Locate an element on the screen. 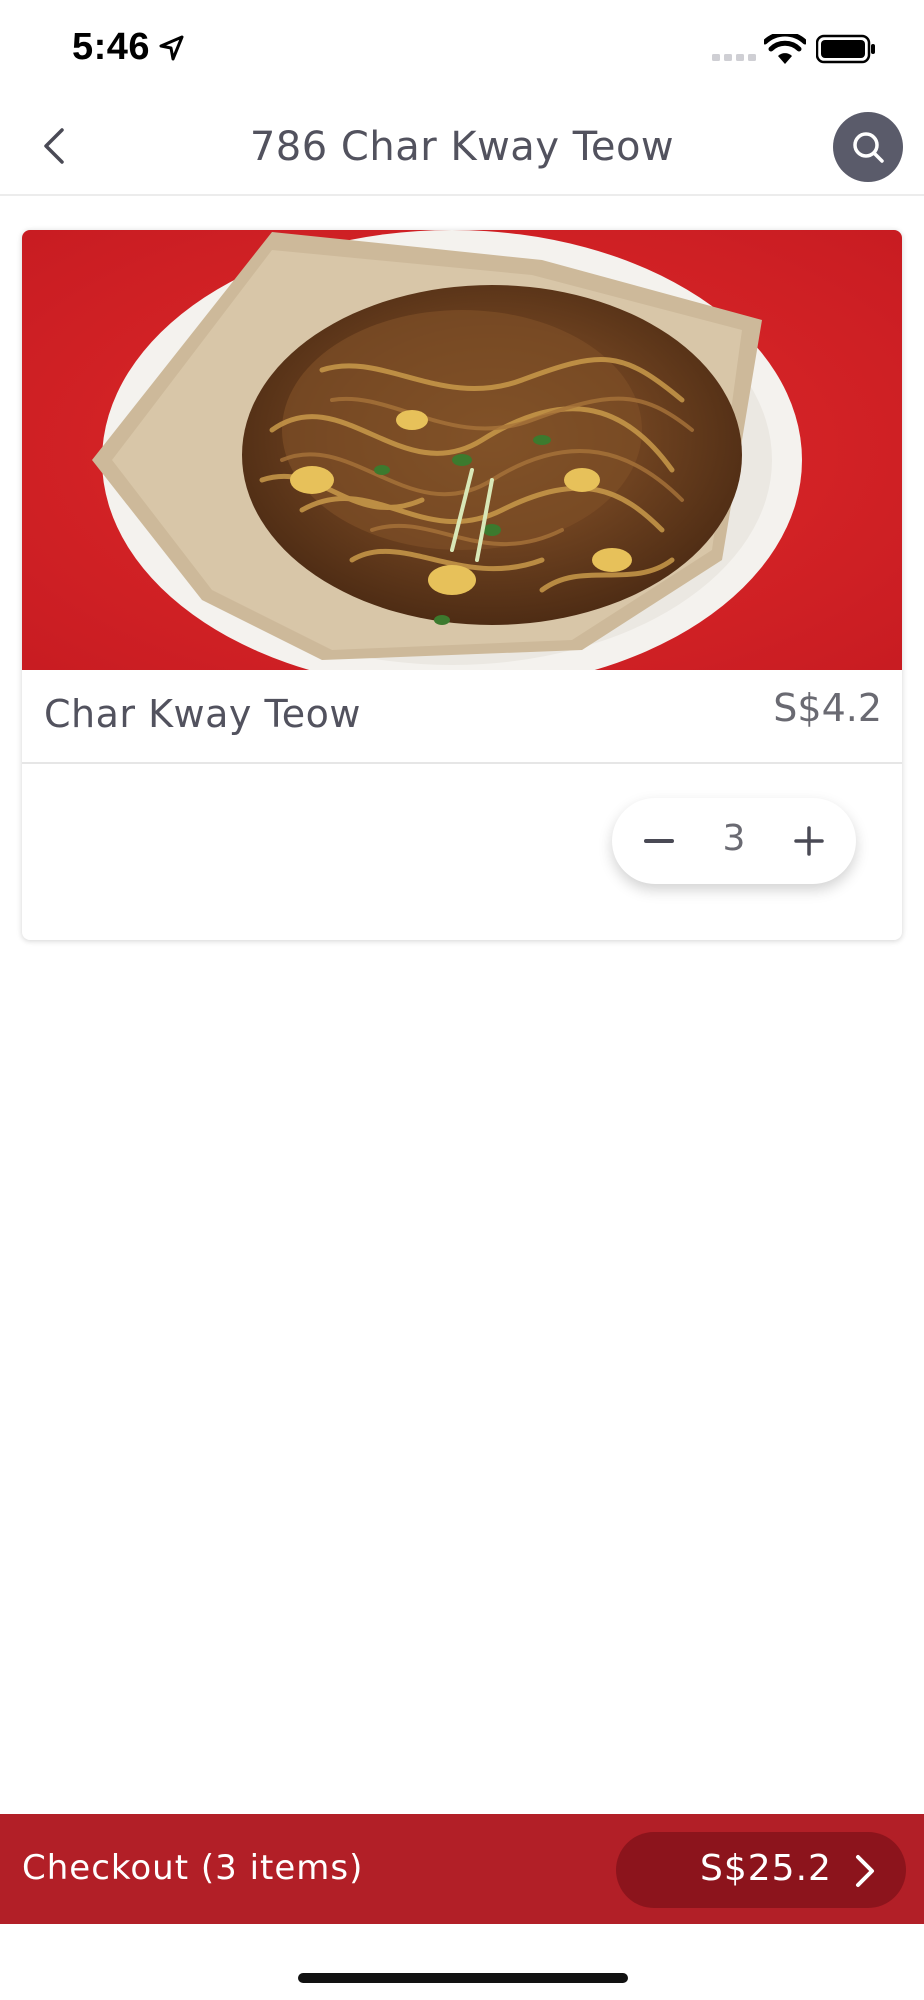  chevron-right-icon is located at coordinates (865, 1871).